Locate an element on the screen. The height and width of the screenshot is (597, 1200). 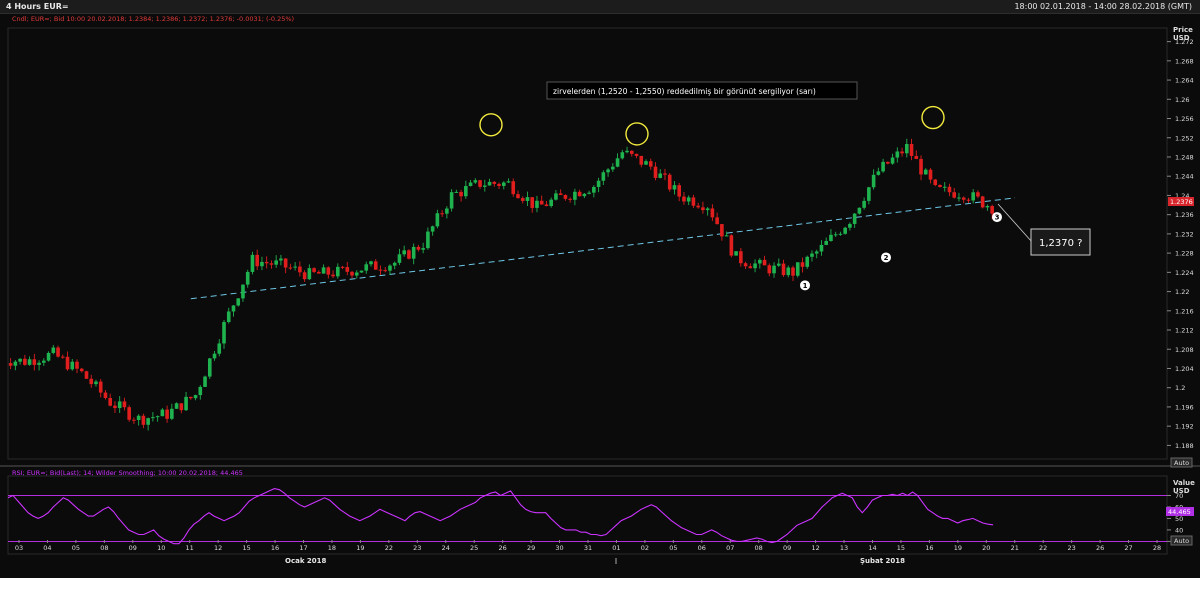
xtick-label: 20 is located at coordinates (986, 548).